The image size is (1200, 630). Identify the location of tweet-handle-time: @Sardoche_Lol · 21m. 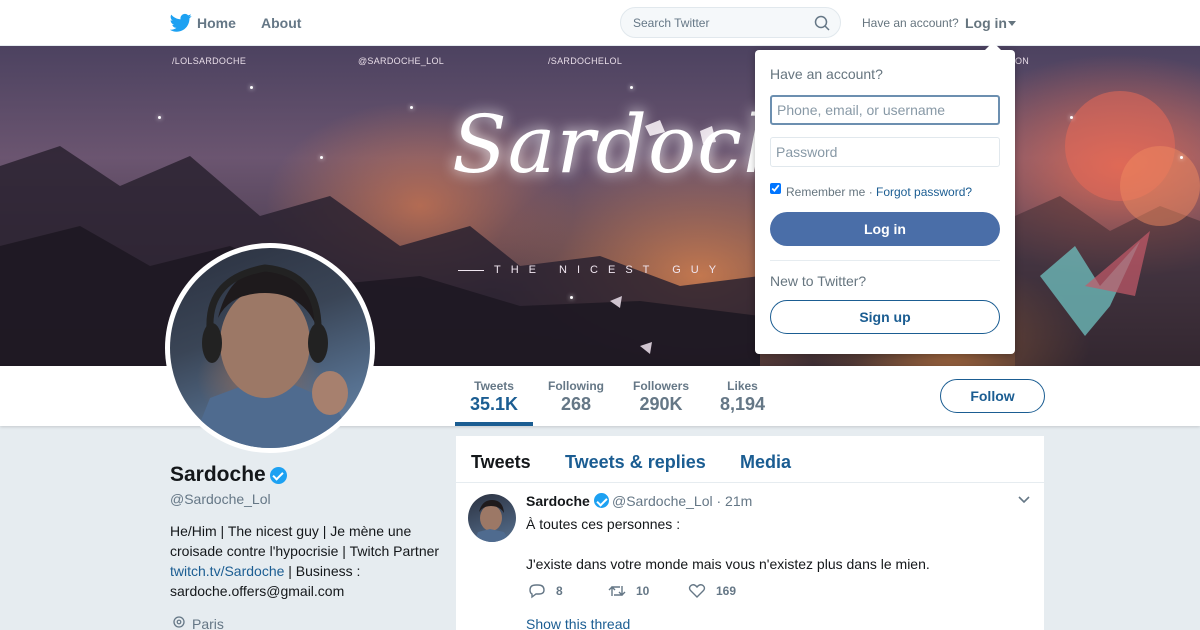
(682, 501).